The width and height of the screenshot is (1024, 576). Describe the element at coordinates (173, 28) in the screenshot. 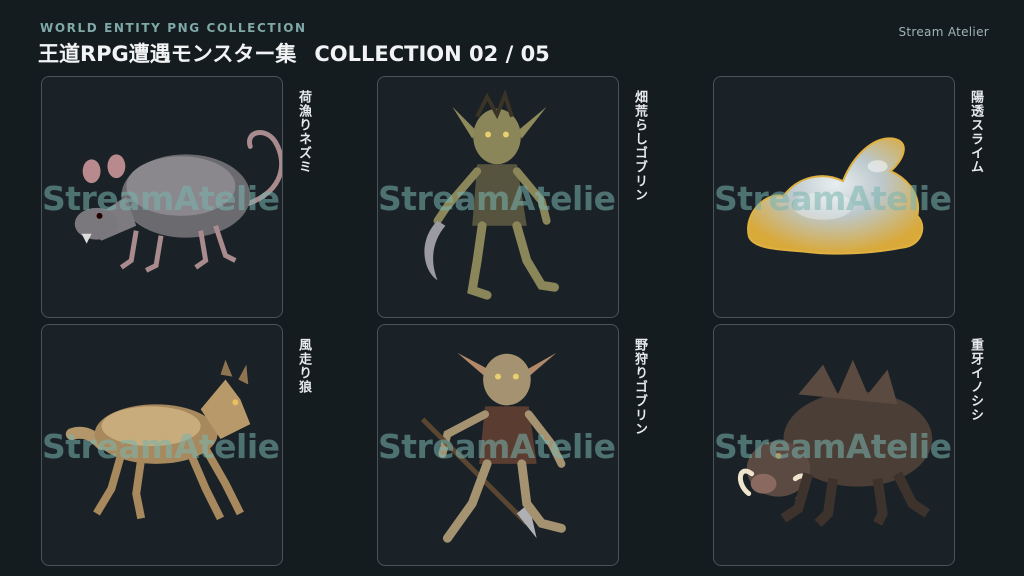

I see `header-kicker: WORLD ENTITY PNG COLLECTION` at that location.